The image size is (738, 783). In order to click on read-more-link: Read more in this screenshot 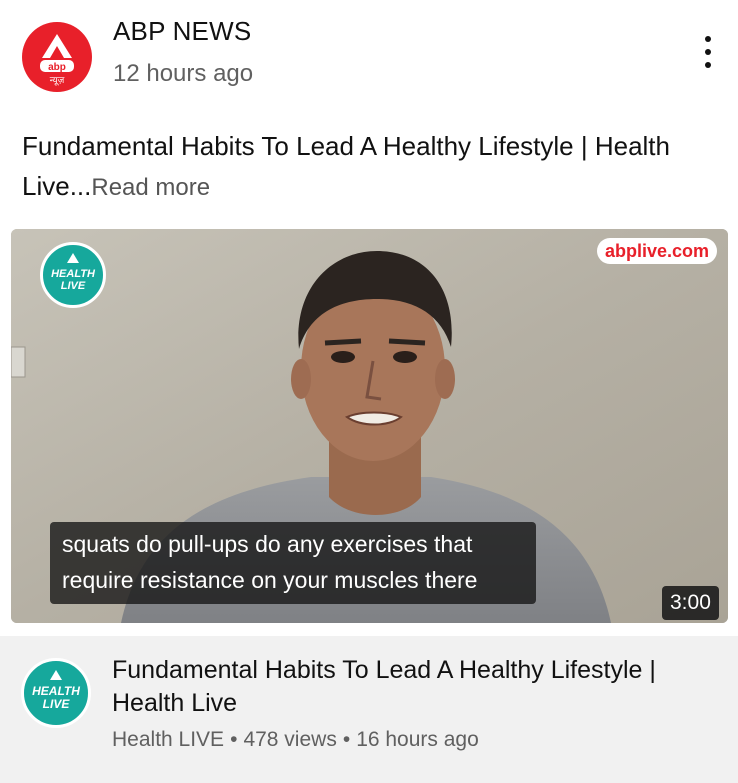, I will do `click(150, 187)`.